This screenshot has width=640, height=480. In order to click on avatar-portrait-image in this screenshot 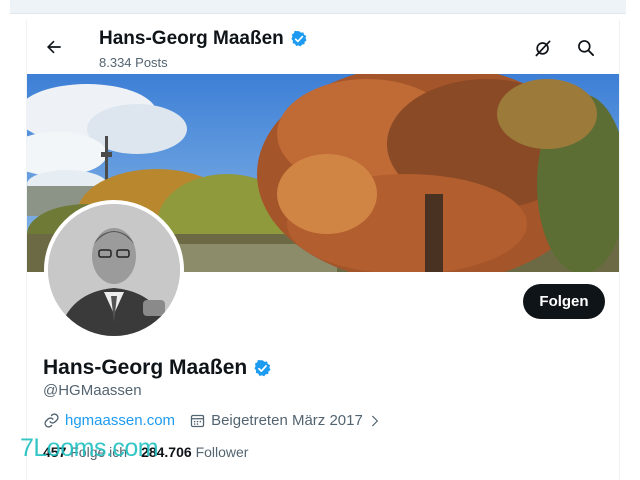, I will do `click(114, 270)`.